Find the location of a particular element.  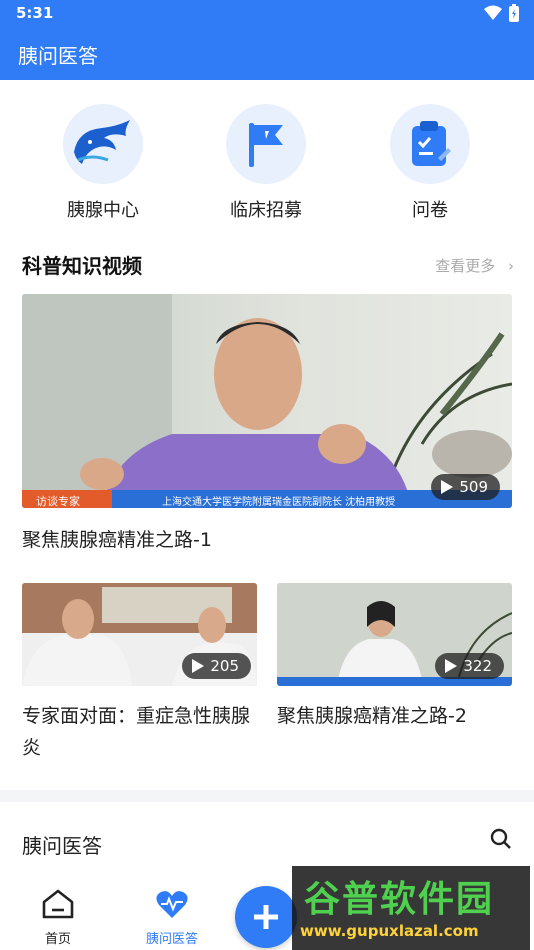

videos-section-header: 科普知识视频 查看更多 › is located at coordinates (268, 265).